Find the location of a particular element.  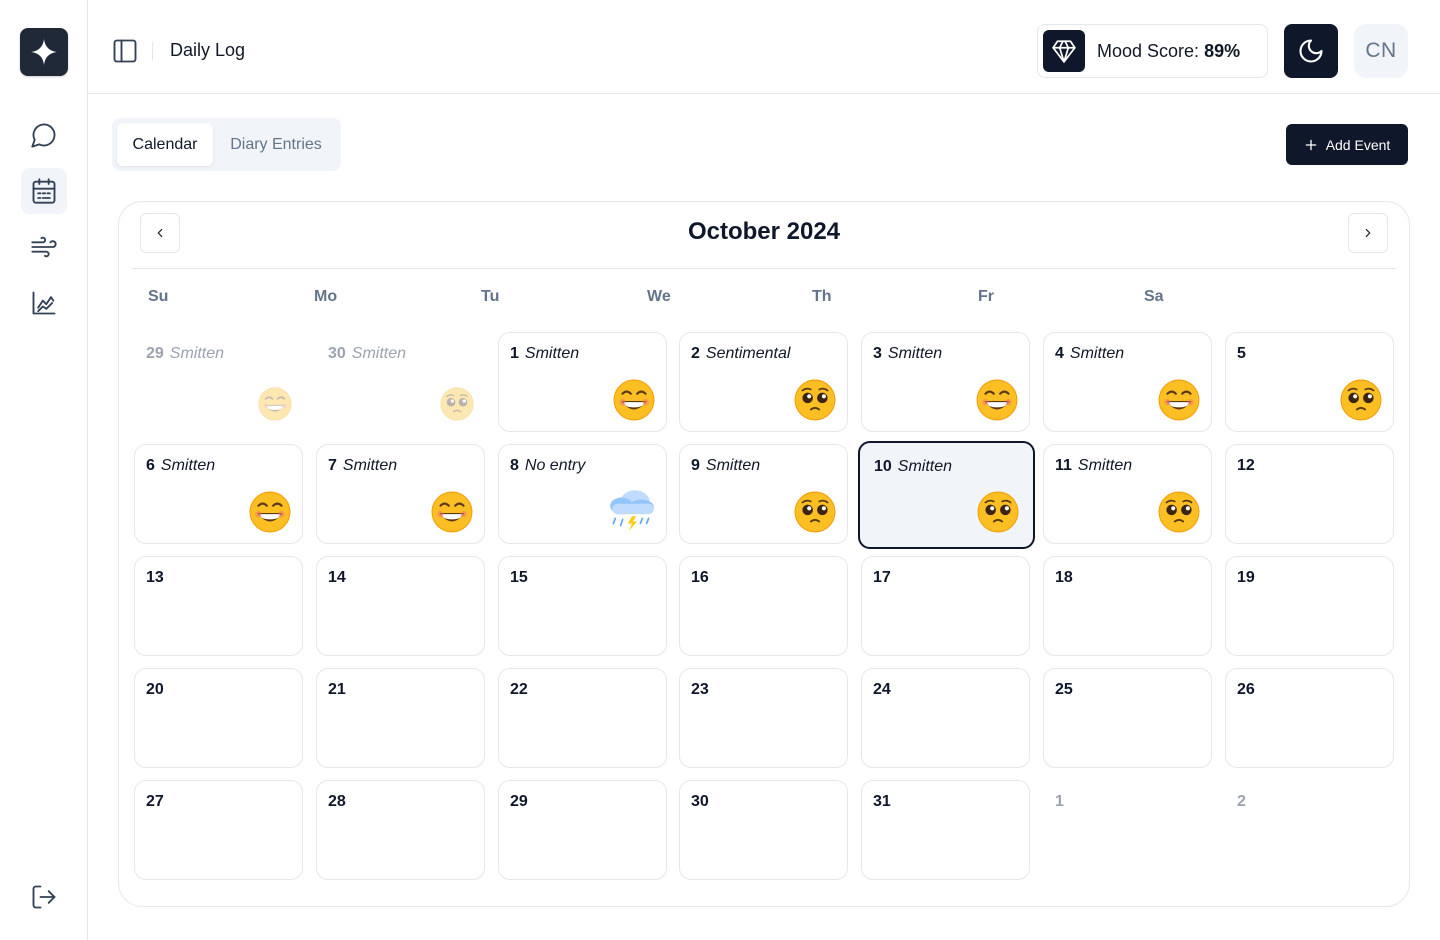

calendar-day: 7 Smitten is located at coordinates (400, 494).